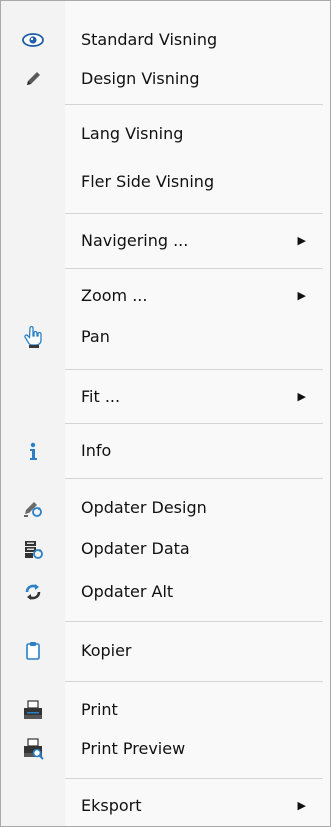 This screenshot has width=331, height=827. I want to click on menu-item-label: Standard Visning, so click(149, 39).